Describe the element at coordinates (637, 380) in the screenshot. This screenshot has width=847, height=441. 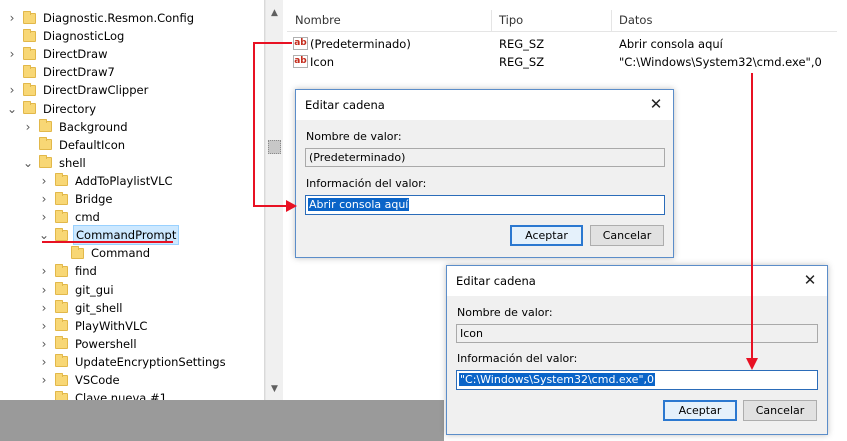
I see `value-data-input: "C:\Windows\System32\cmd.exe",0` at that location.